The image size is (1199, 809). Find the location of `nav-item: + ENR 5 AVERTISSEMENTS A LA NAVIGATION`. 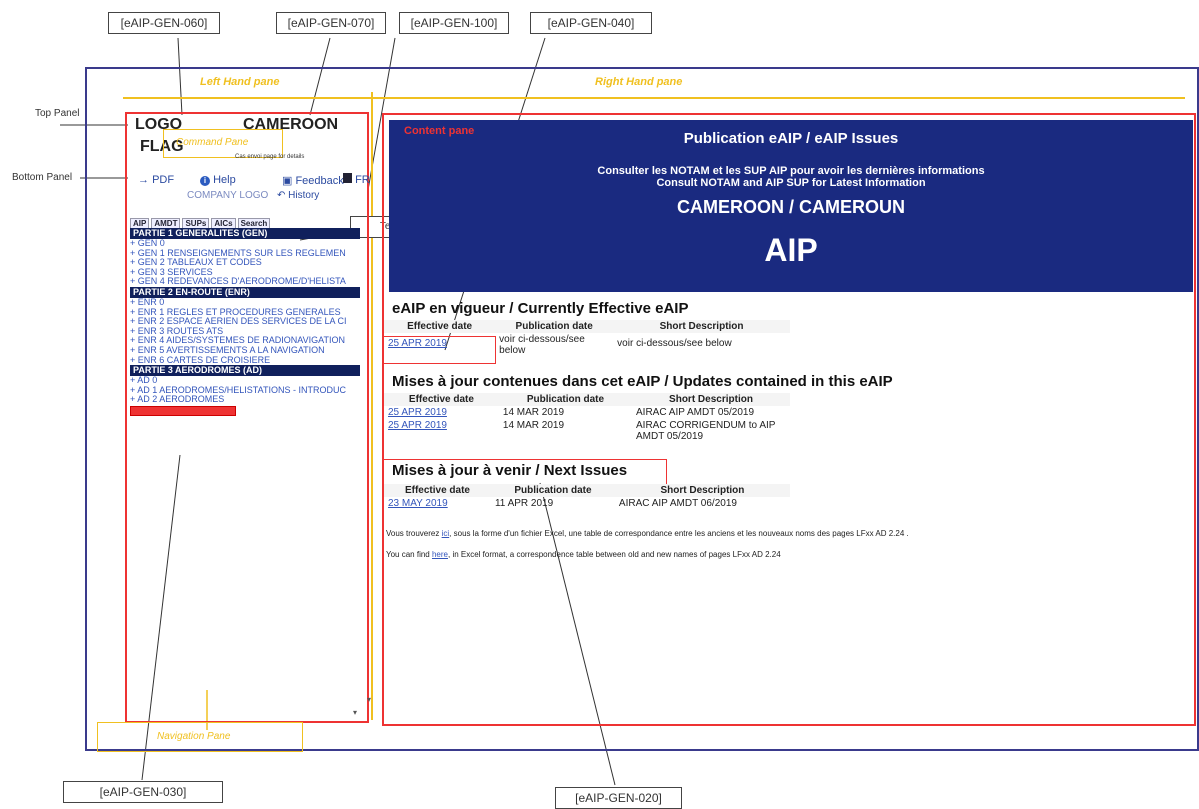

nav-item: + ENR 5 AVERTISSEMENTS A LA NAVIGATION is located at coordinates (245, 351).